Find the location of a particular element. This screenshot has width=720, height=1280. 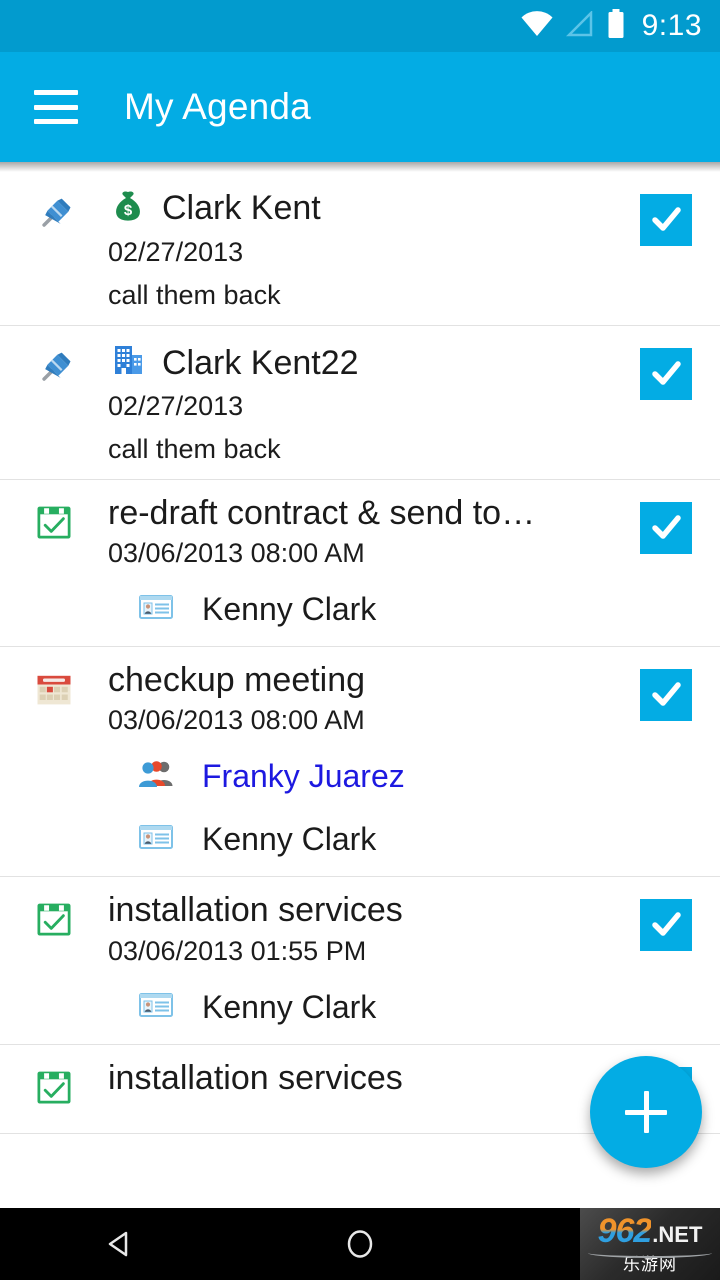

watermark-tld: .NET is located at coordinates (677, 1234).